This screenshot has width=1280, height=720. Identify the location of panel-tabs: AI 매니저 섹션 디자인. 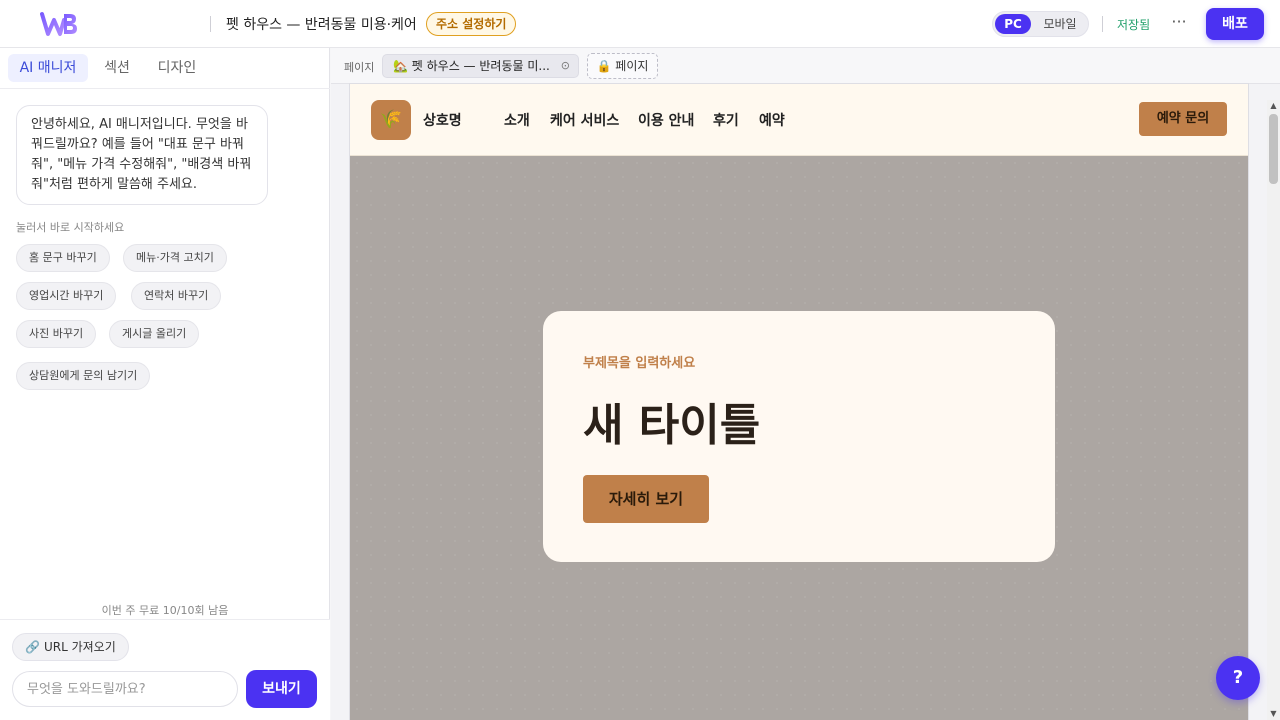
(165, 68).